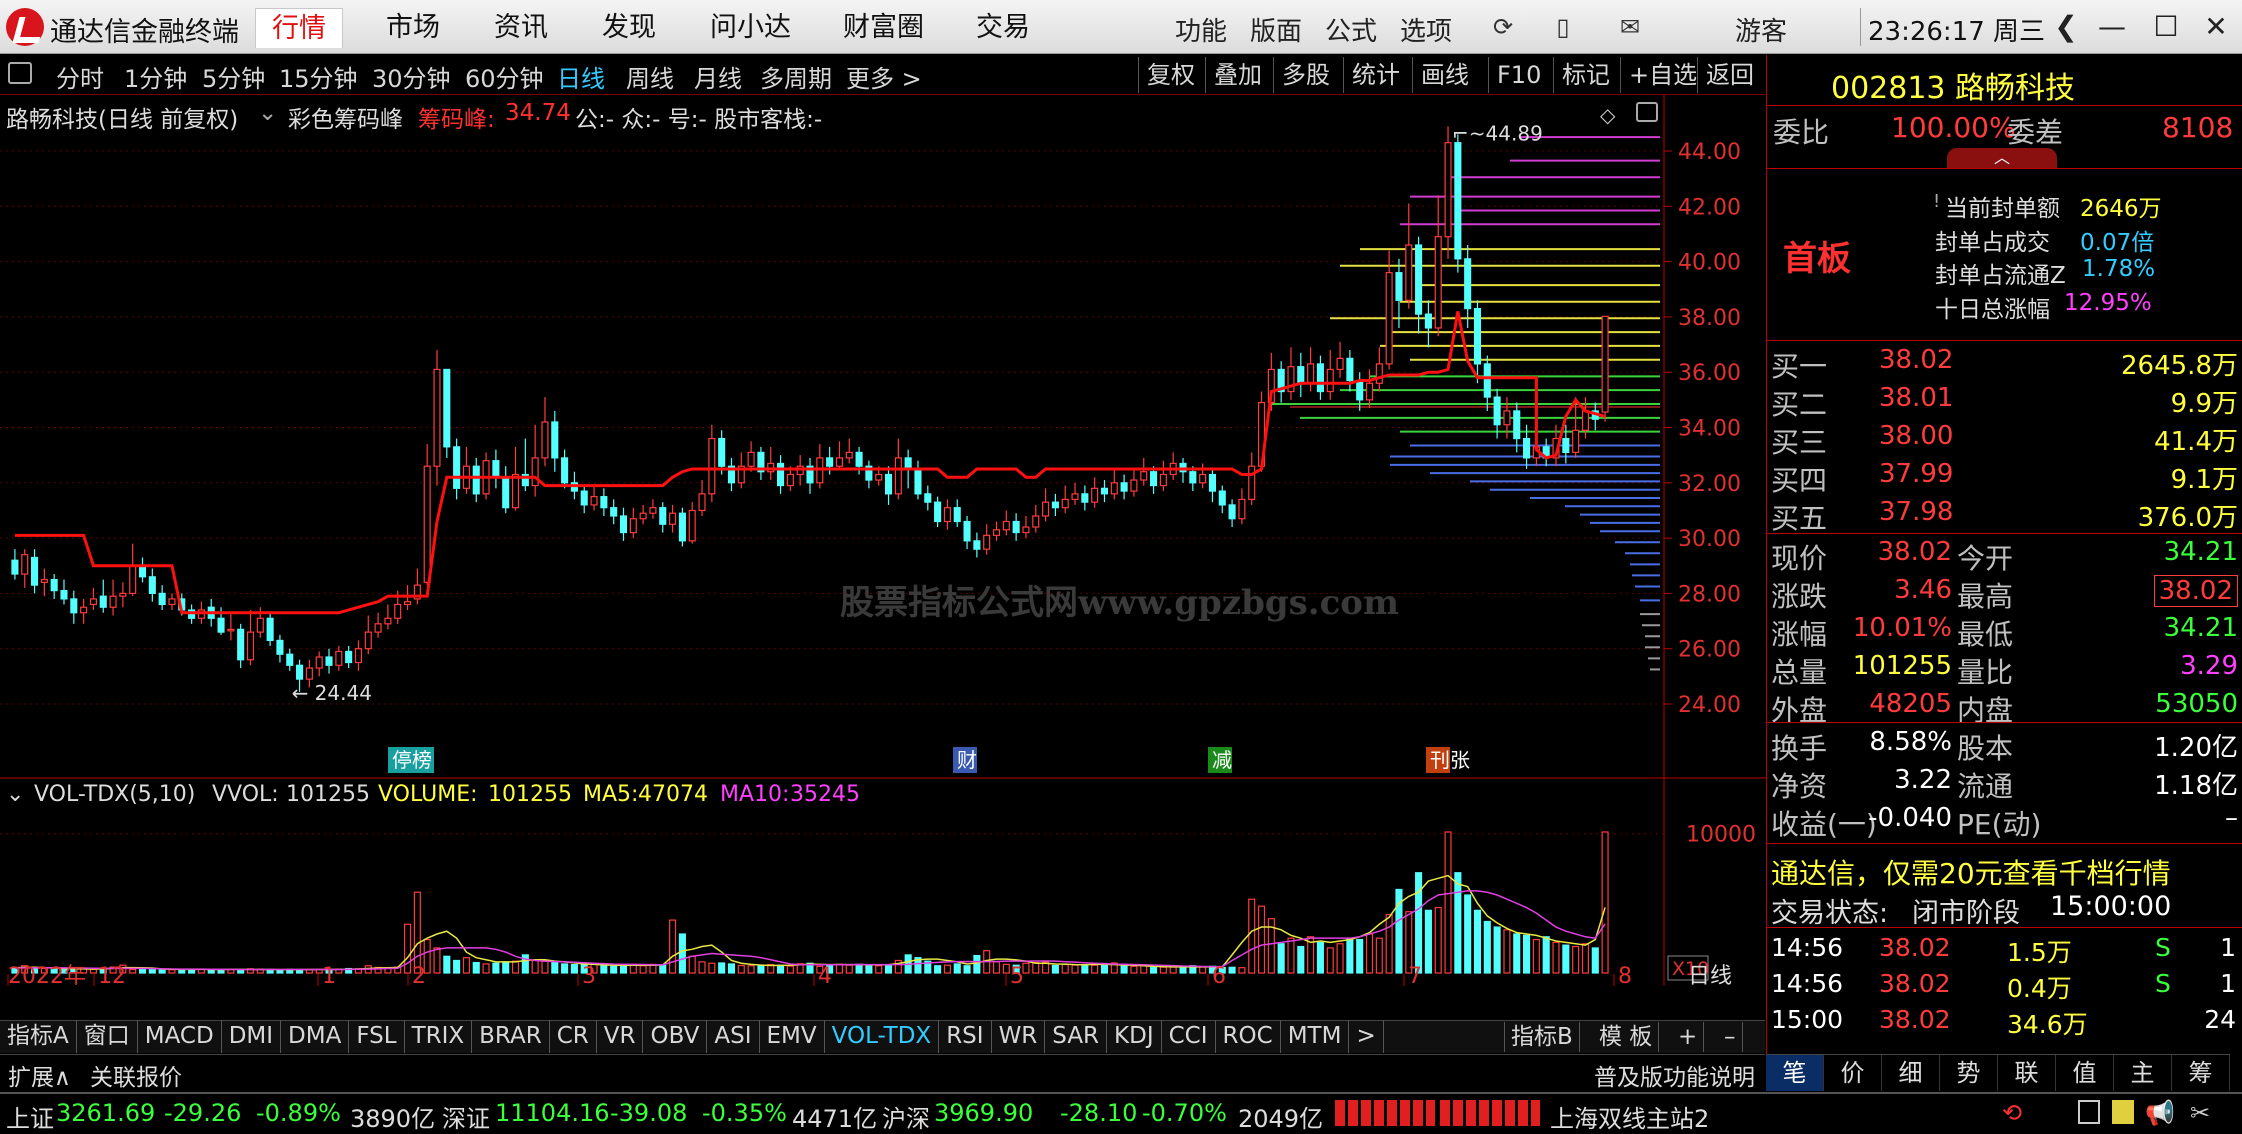 Image resolution: width=2242 pixels, height=1134 pixels. Describe the element at coordinates (1916, 360) in the screenshot. I see `bid-price-1: 38.02` at that location.